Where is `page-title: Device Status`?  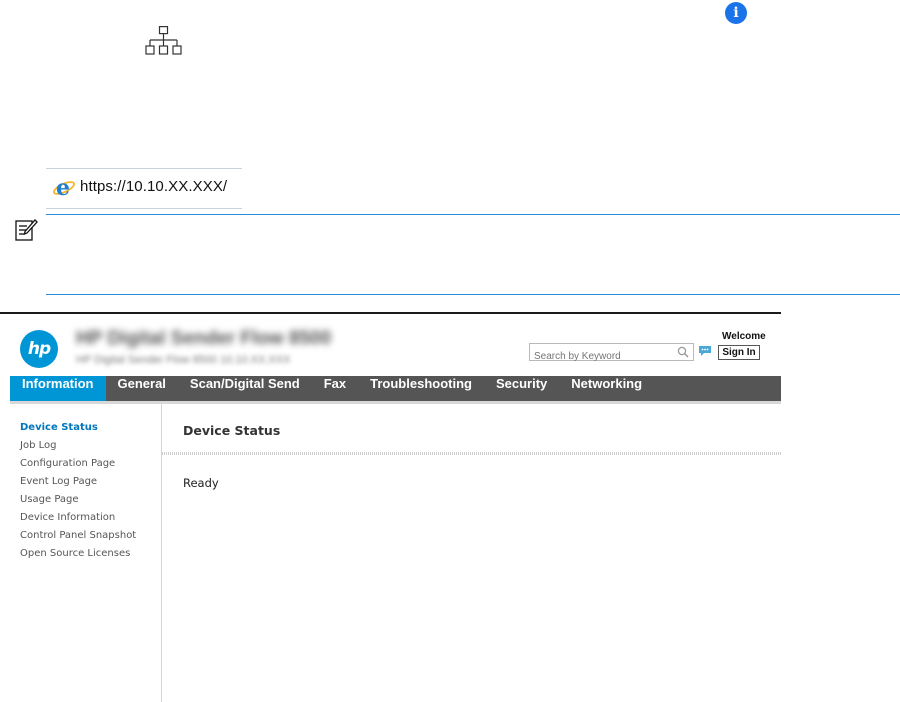 page-title: Device Status is located at coordinates (232, 430).